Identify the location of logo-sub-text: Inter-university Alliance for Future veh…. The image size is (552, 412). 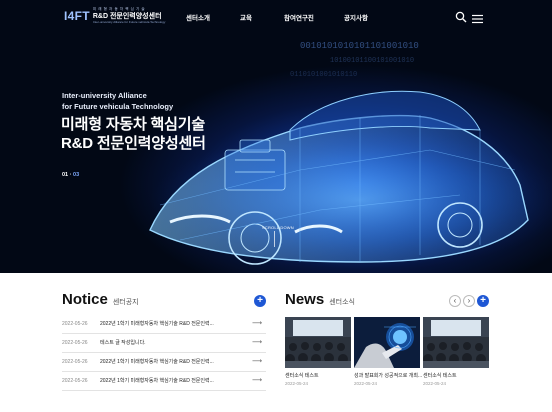
(129, 21).